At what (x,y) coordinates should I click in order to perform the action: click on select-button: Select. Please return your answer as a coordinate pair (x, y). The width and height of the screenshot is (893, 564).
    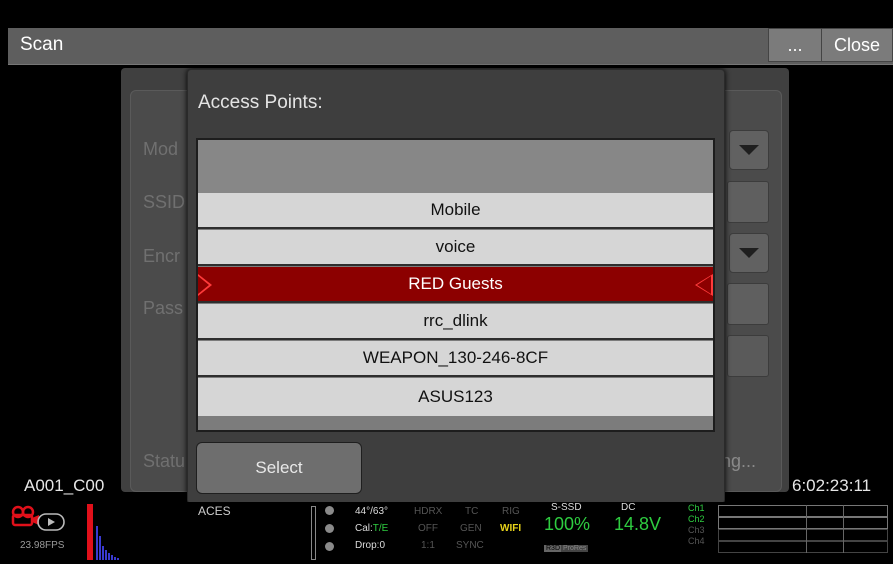
    Looking at the image, I should click on (279, 468).